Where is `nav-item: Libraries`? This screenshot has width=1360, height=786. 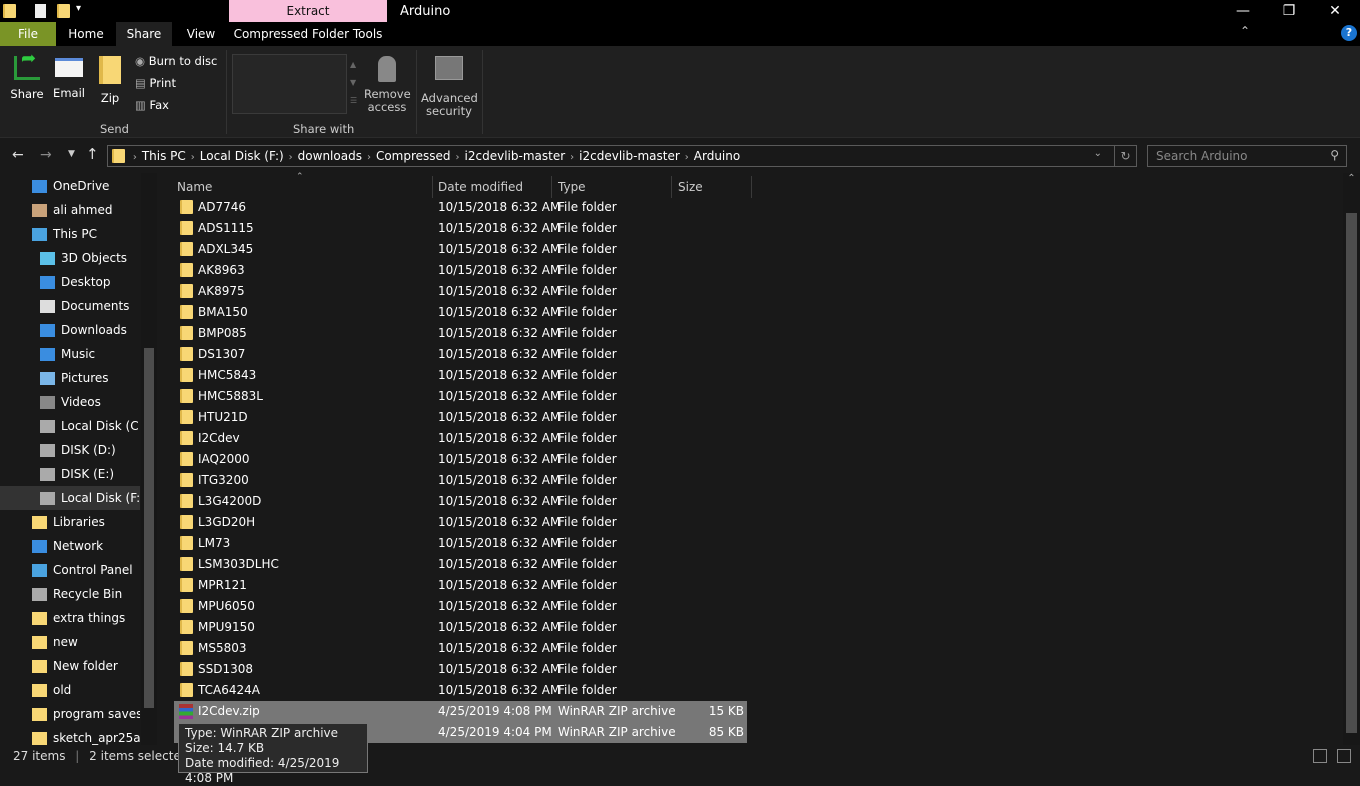
nav-item: Libraries is located at coordinates (70, 522).